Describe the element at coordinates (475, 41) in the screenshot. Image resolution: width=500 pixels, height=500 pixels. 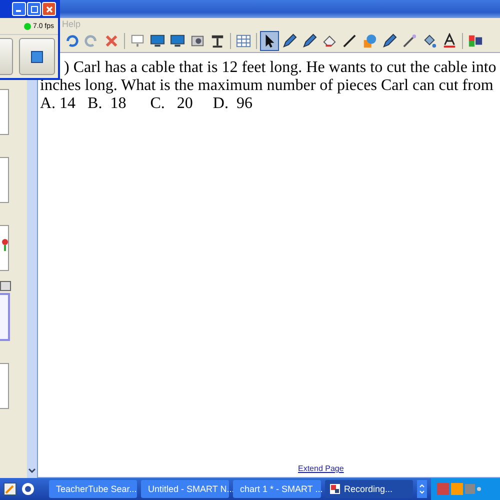
I see `palette-icon` at that location.